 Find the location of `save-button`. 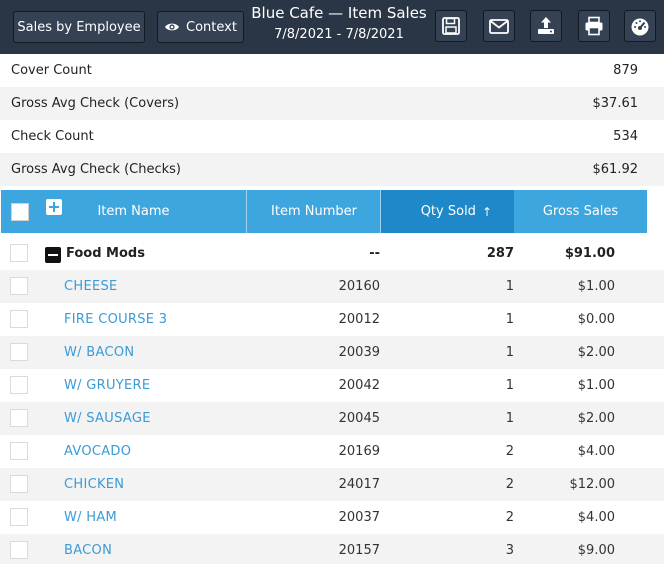

save-button is located at coordinates (451, 26).